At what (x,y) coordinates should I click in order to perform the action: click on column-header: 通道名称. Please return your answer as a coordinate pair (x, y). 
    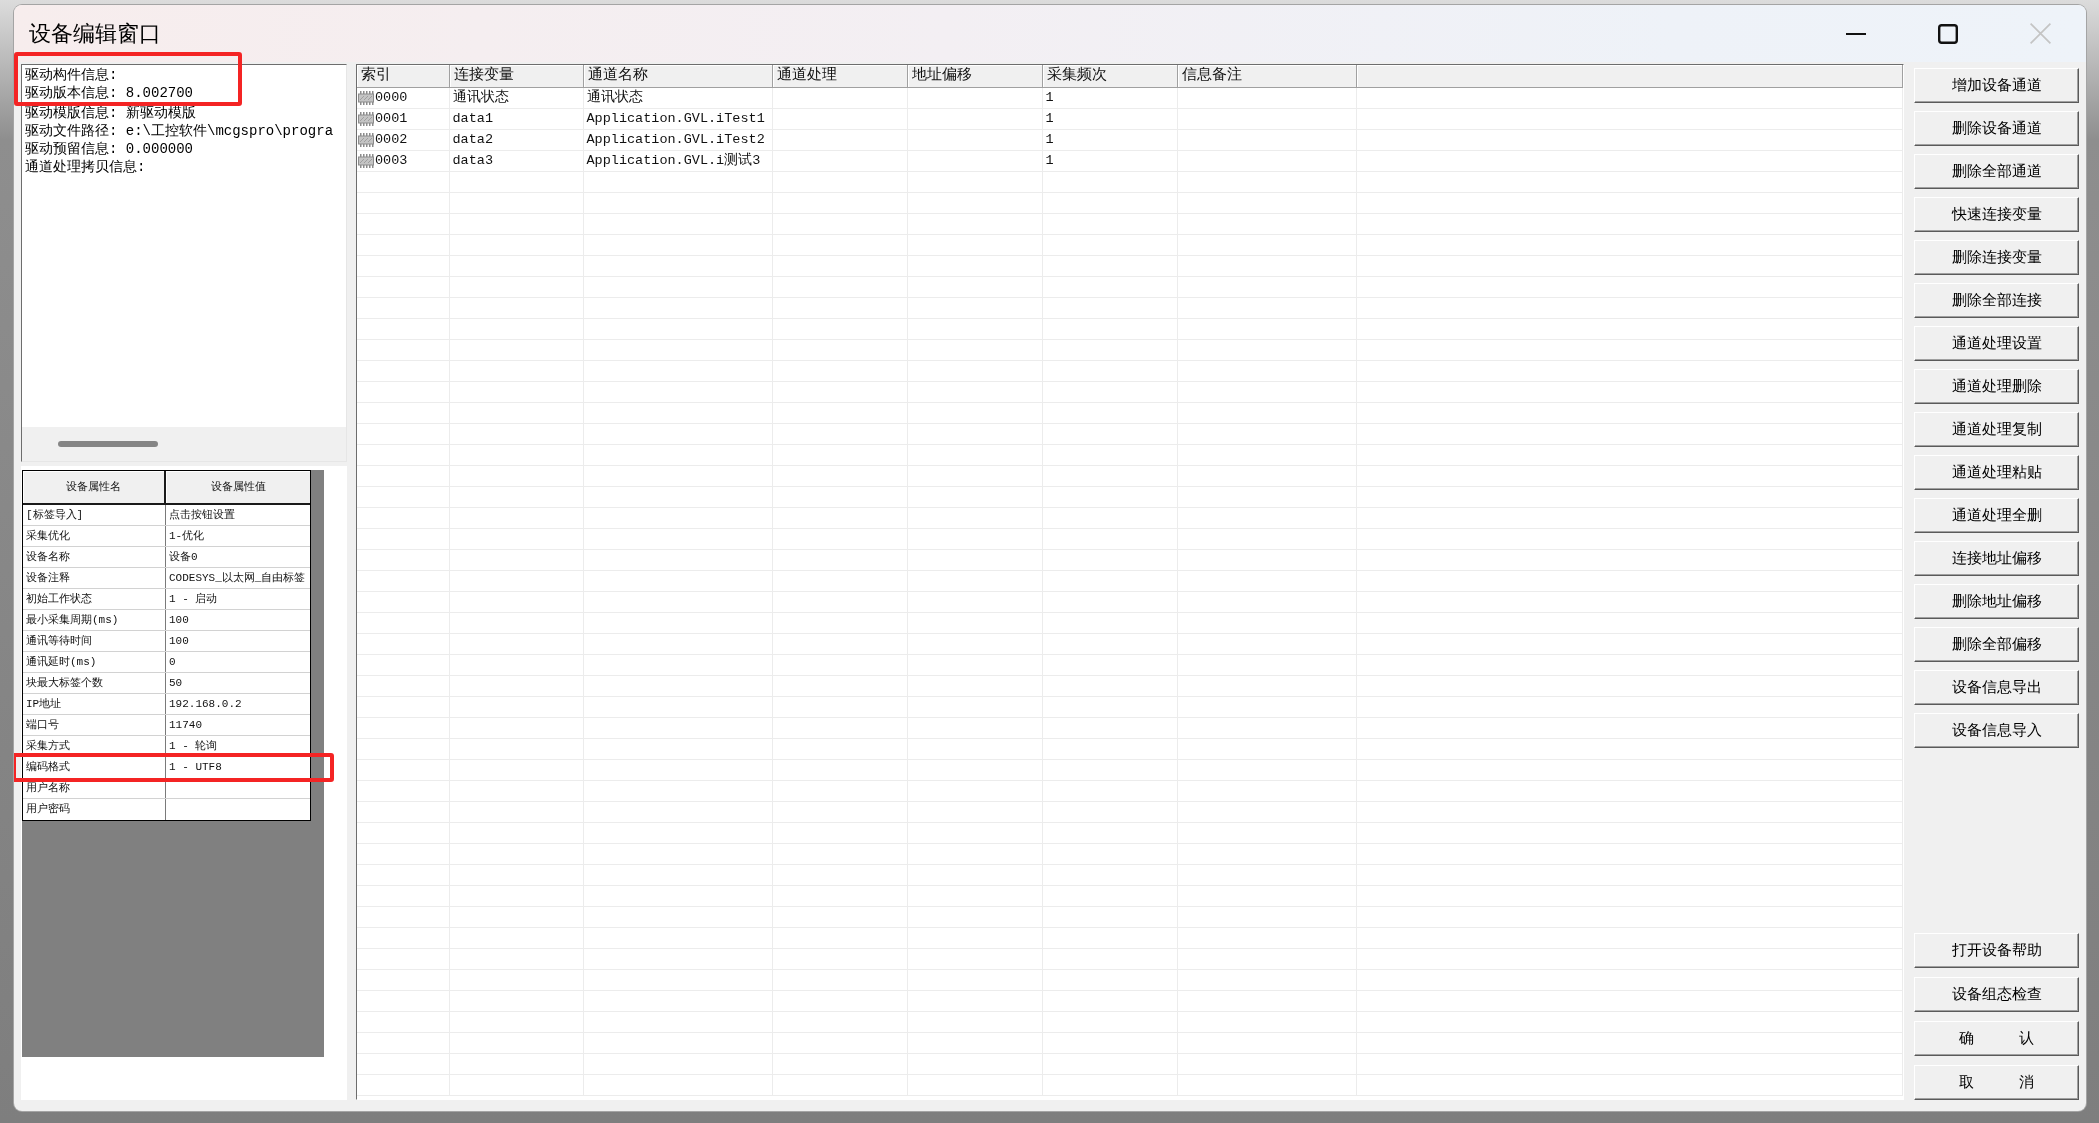
    Looking at the image, I should click on (677, 76).